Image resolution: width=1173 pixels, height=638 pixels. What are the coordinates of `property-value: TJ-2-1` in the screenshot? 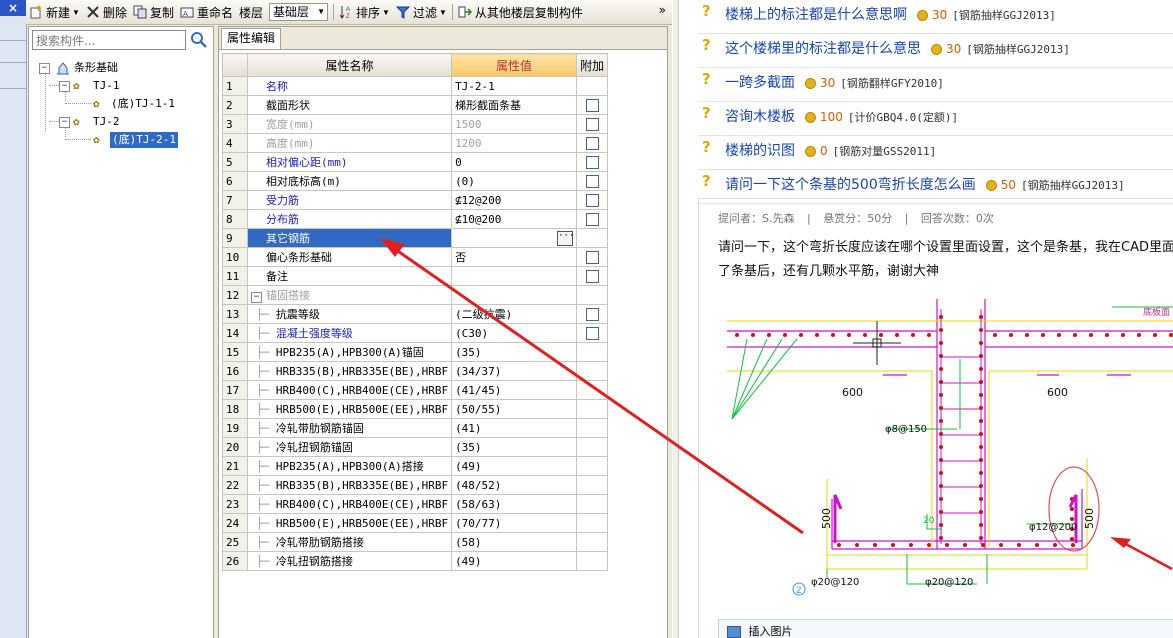 It's located at (514, 86).